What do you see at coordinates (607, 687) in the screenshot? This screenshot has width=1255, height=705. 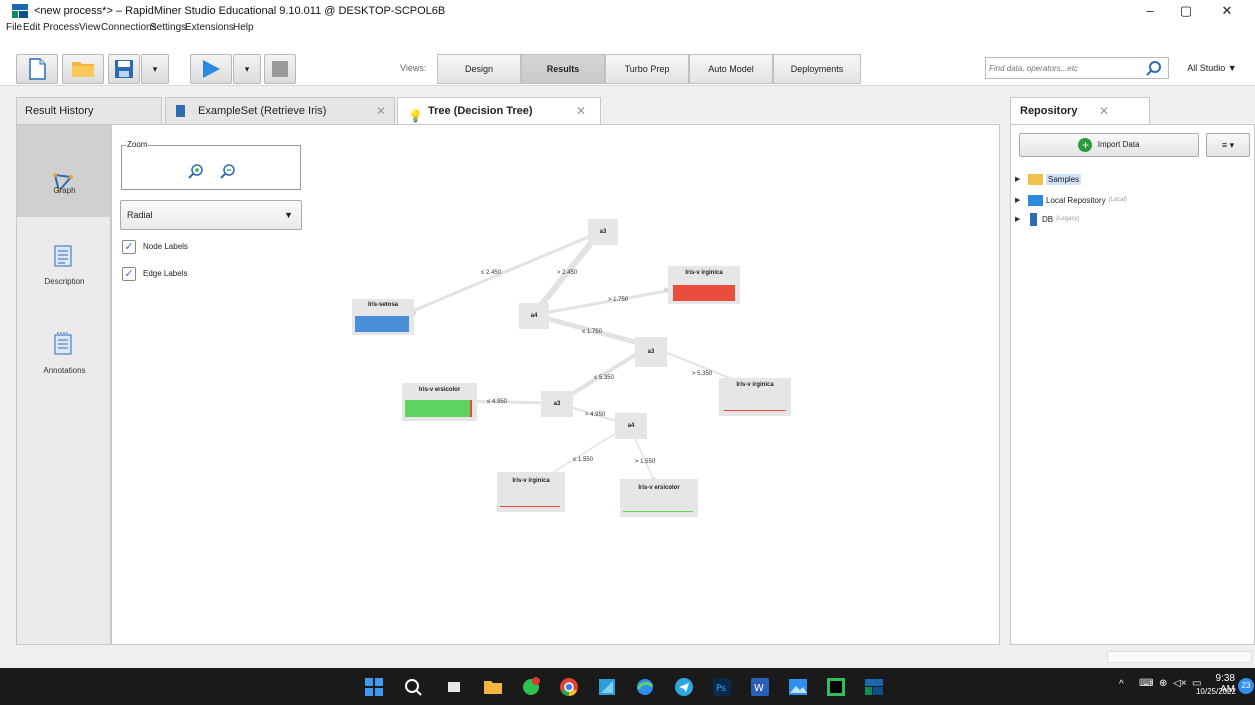 I see `app-icon` at bounding box center [607, 687].